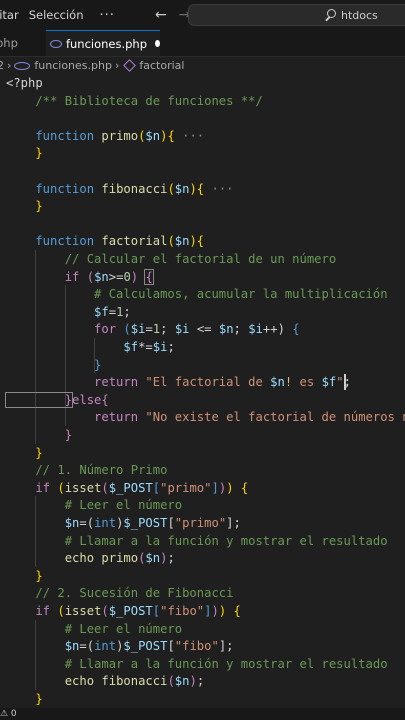 Image resolution: width=405 pixels, height=720 pixels. I want to click on code-token: ];, so click(233, 523).